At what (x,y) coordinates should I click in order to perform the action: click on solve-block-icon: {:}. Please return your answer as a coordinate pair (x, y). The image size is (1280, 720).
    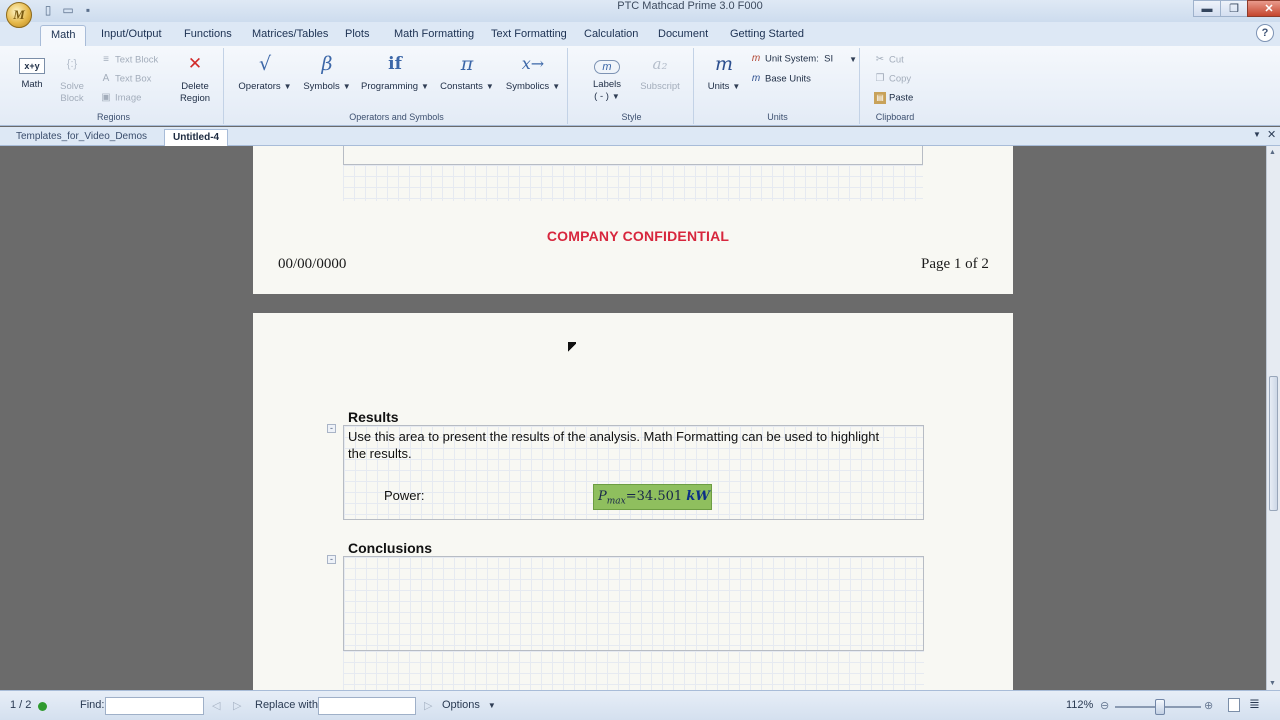
    Looking at the image, I should click on (72, 64).